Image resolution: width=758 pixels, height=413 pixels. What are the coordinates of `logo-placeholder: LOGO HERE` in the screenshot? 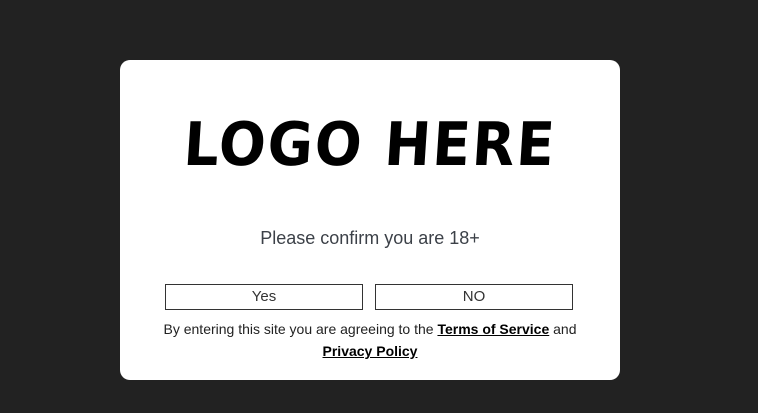 It's located at (370, 145).